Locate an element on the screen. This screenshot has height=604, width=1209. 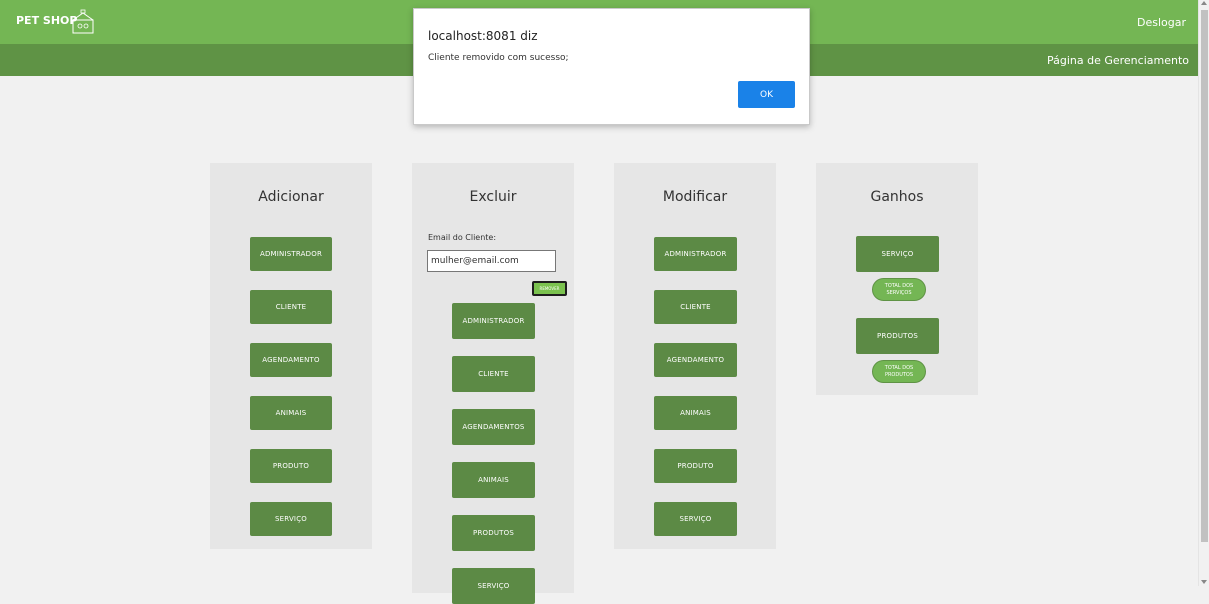
page-scrollbar is located at coordinates (1203, 293).